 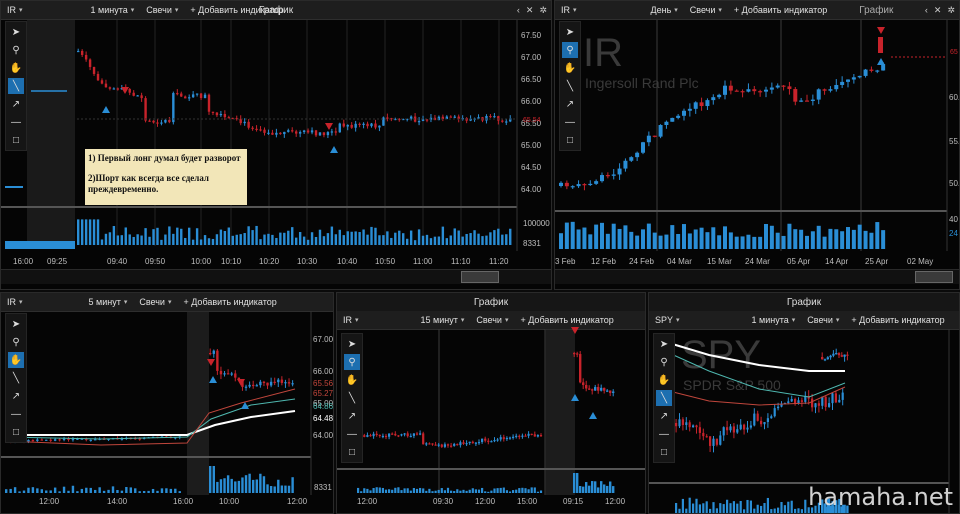 What do you see at coordinates (323, 418) in the screenshot?
I see `axis-tick-label: 64.48` at bounding box center [323, 418].